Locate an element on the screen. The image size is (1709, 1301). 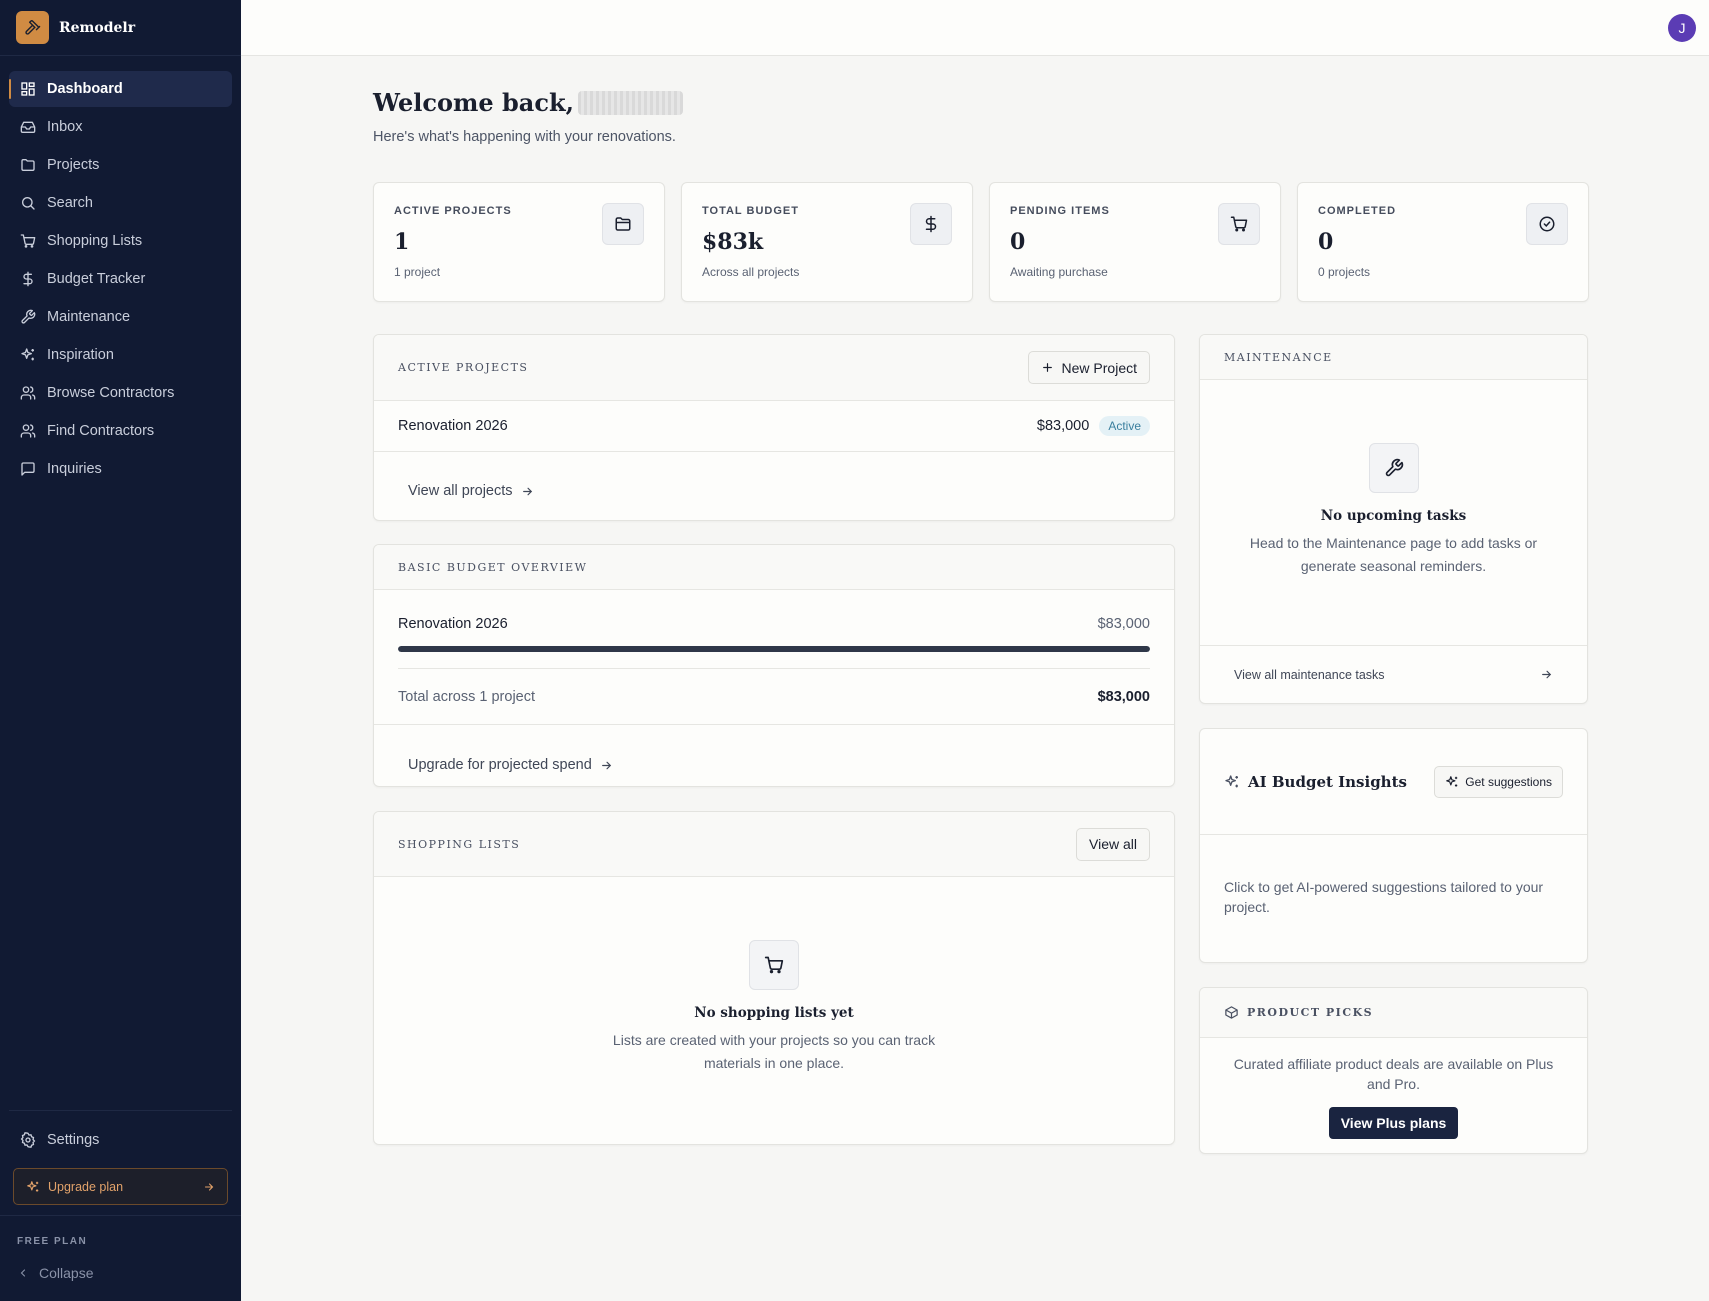
card-header: PRODUCT PICKS is located at coordinates (1393, 1013).